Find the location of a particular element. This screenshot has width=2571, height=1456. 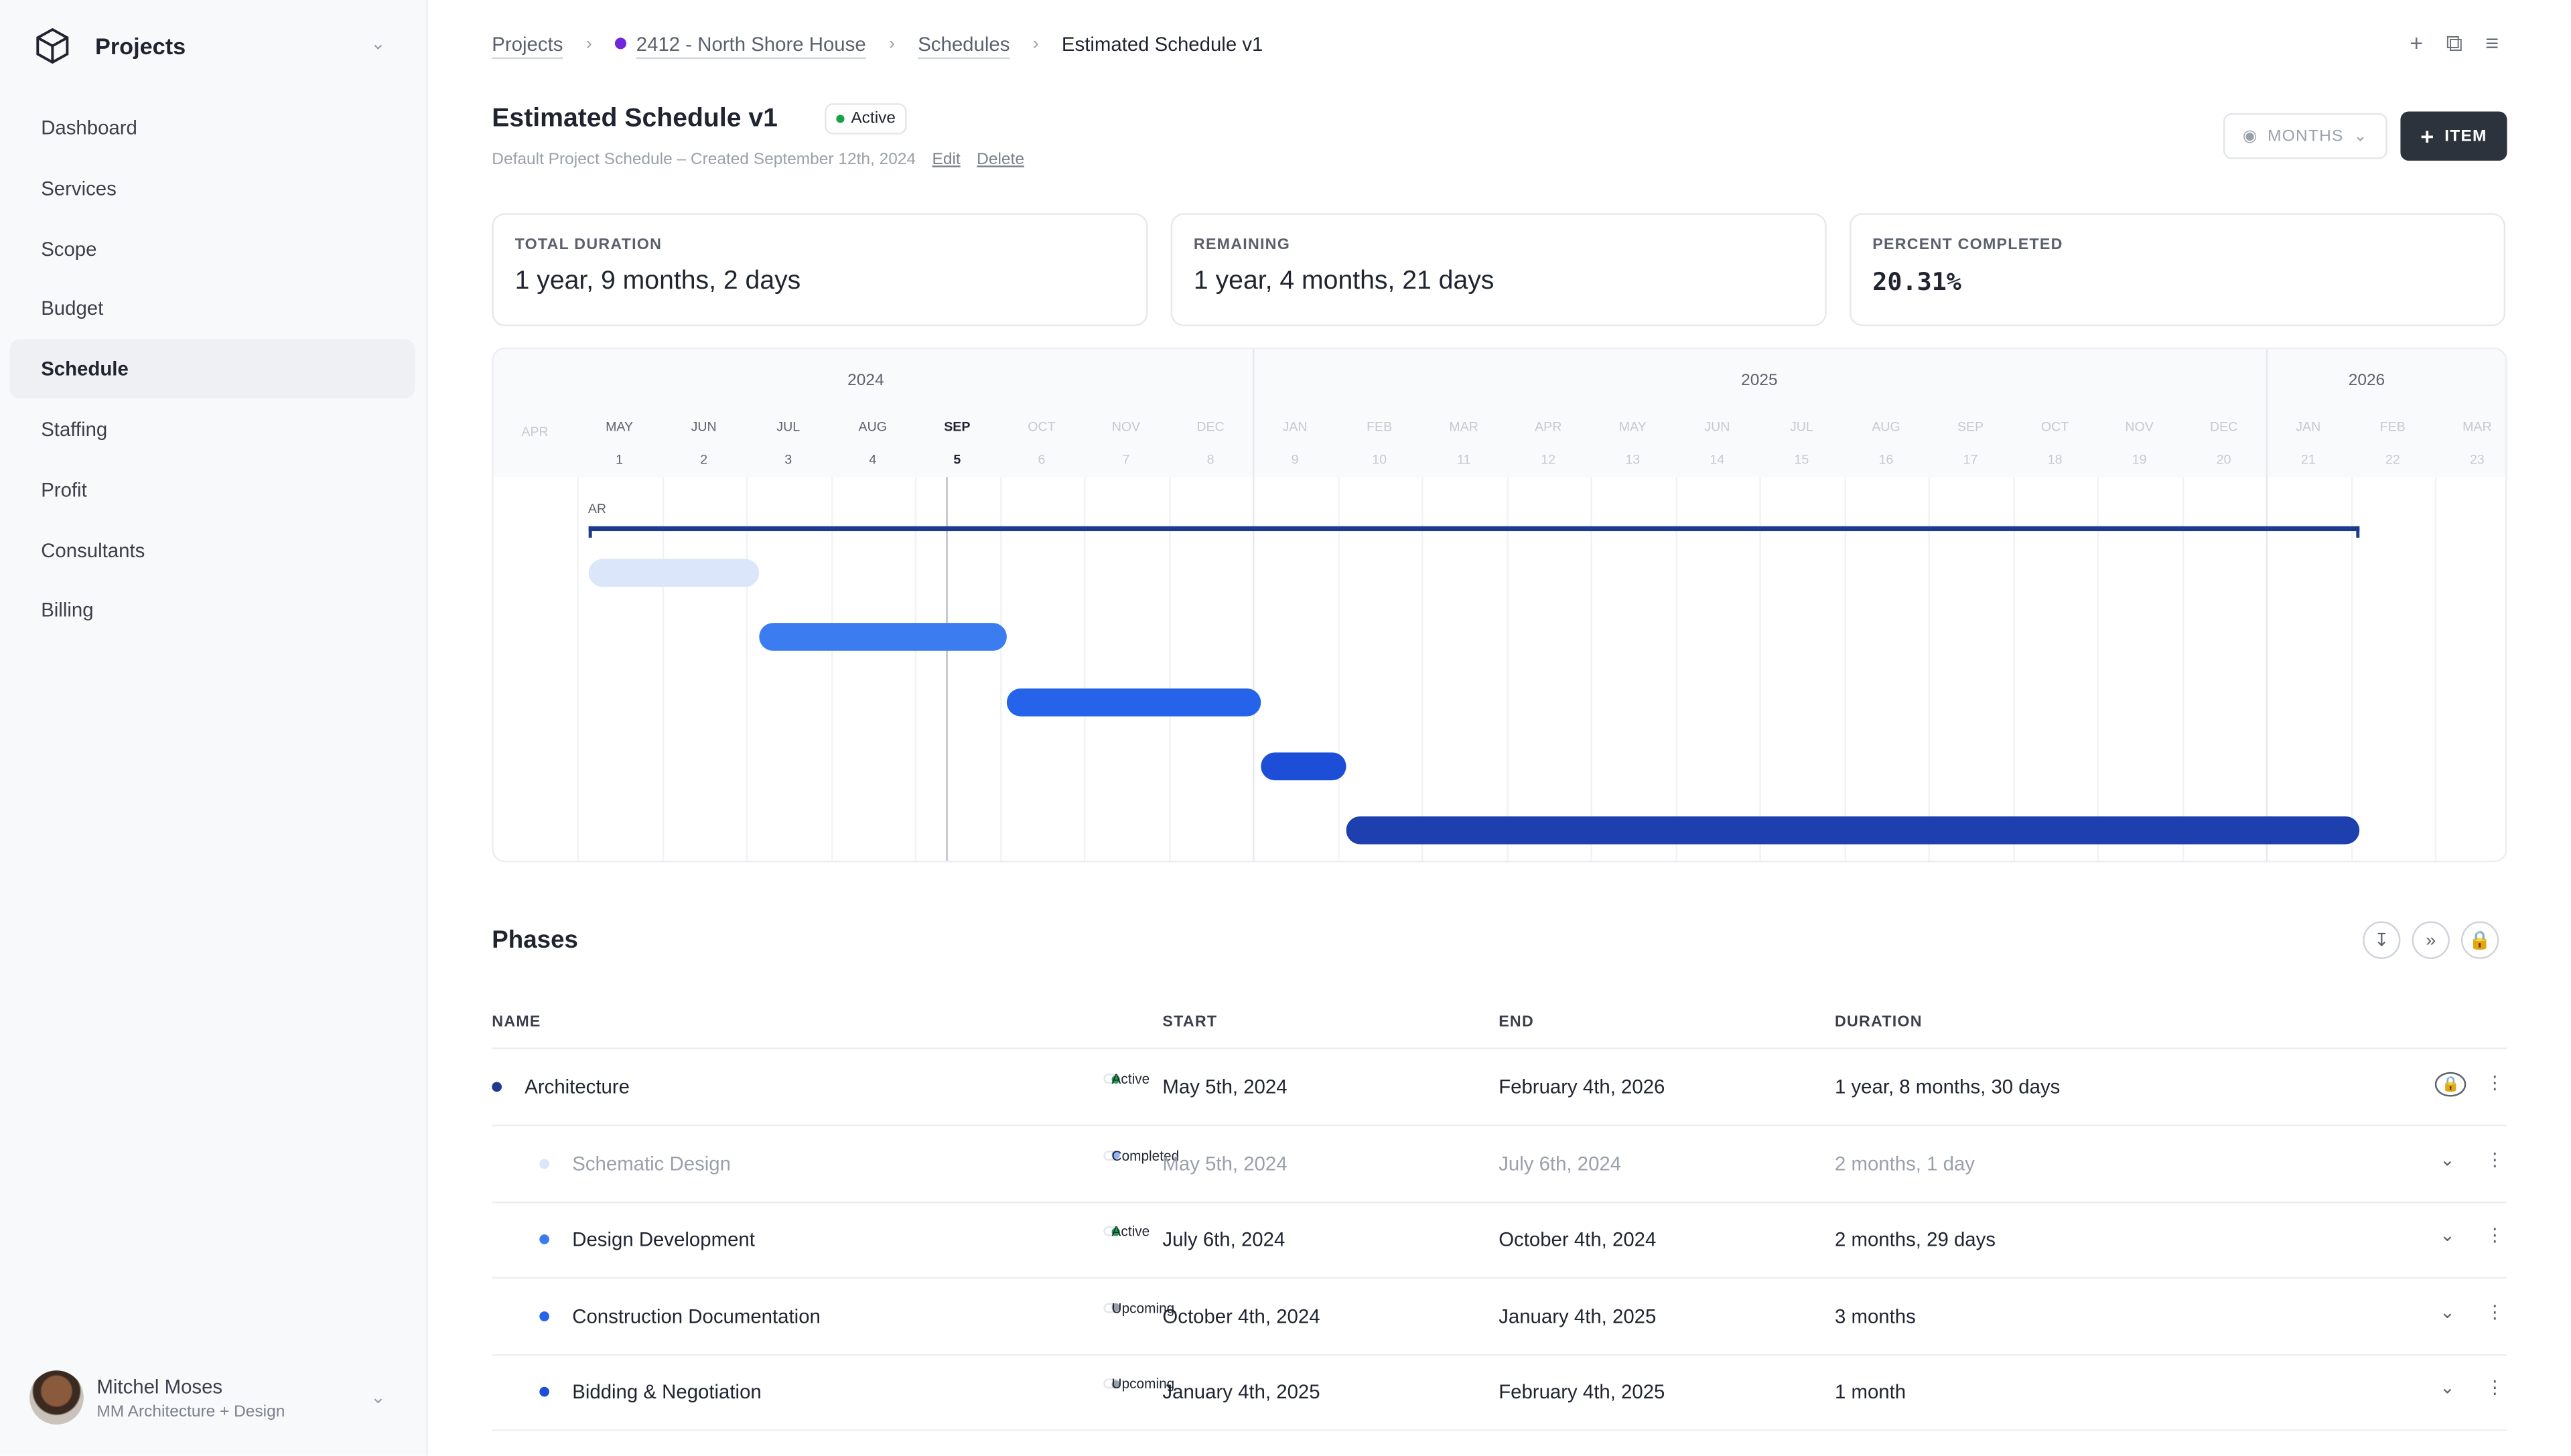

status-dot is located at coordinates (840, 119).